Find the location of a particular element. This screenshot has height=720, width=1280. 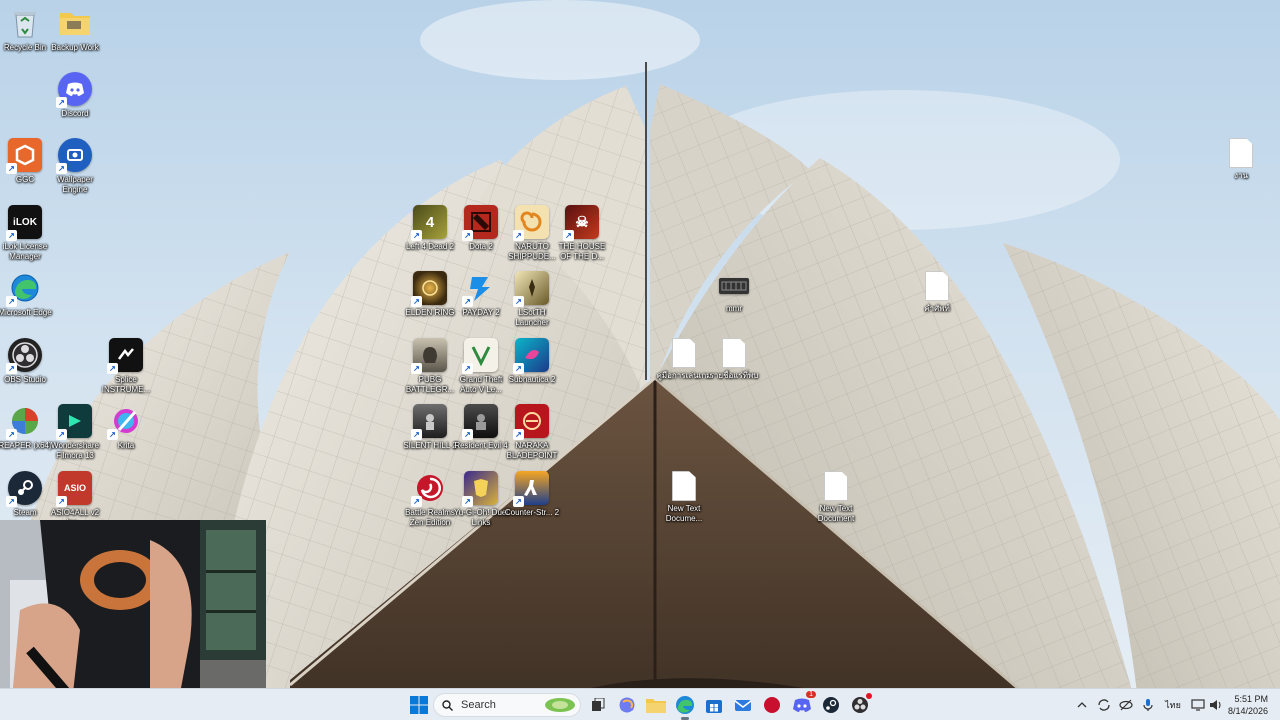

desktop-icon-text-doc-2: New Text Document is located at coordinates (836, 497).